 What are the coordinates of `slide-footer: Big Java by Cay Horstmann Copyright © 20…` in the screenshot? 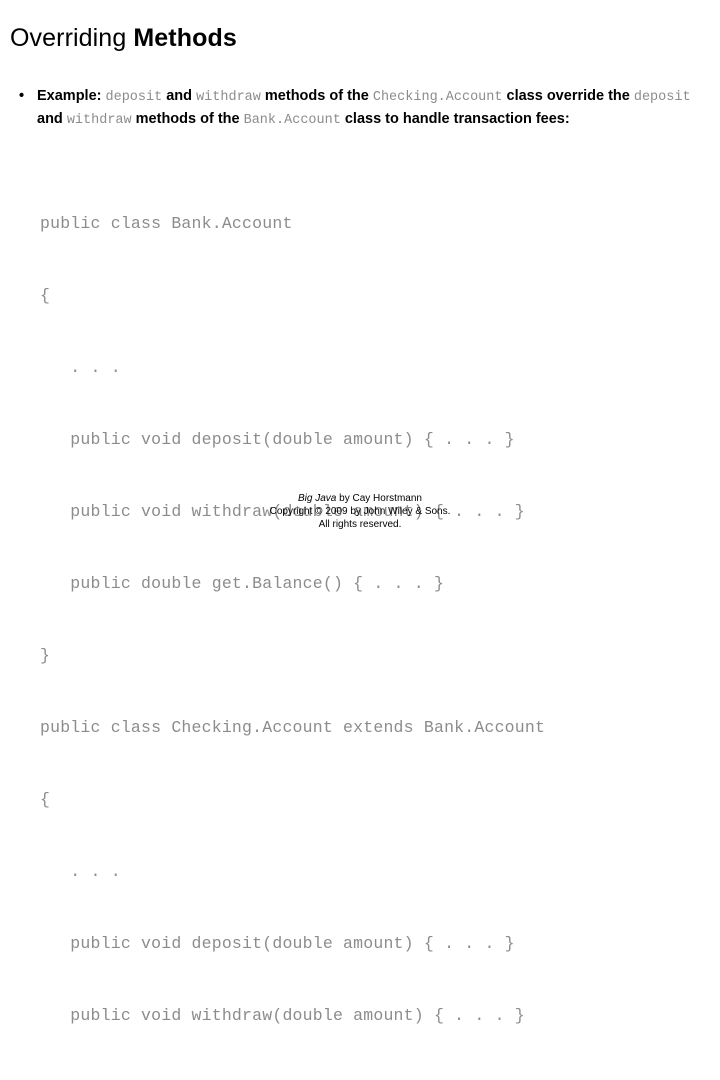 It's located at (360, 511).